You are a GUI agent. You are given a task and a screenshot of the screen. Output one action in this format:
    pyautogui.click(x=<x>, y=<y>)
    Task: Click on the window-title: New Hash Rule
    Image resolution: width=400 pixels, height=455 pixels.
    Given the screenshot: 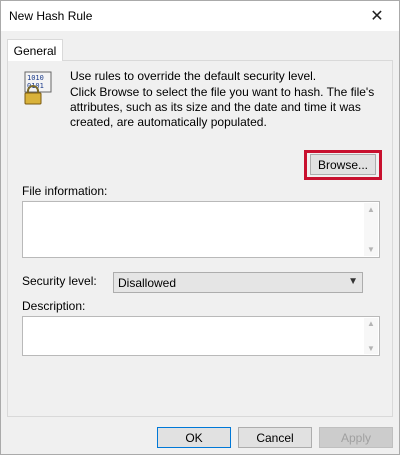 What is the action you would take?
    pyautogui.click(x=51, y=16)
    